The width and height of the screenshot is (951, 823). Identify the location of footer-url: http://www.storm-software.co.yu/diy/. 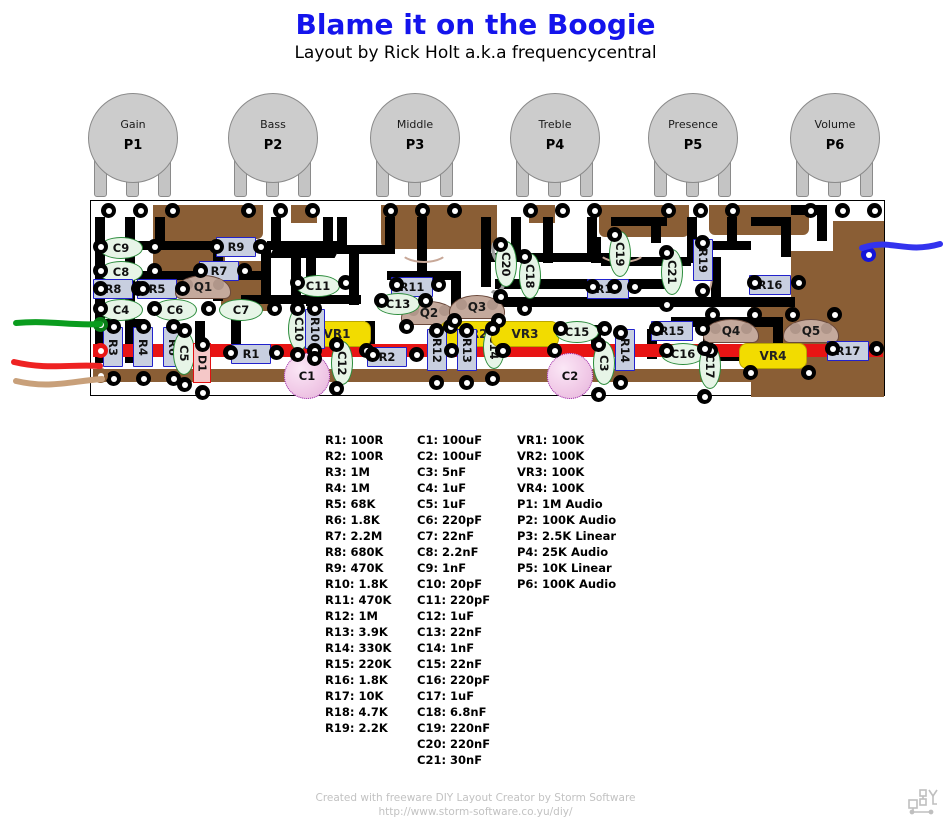
(475, 812).